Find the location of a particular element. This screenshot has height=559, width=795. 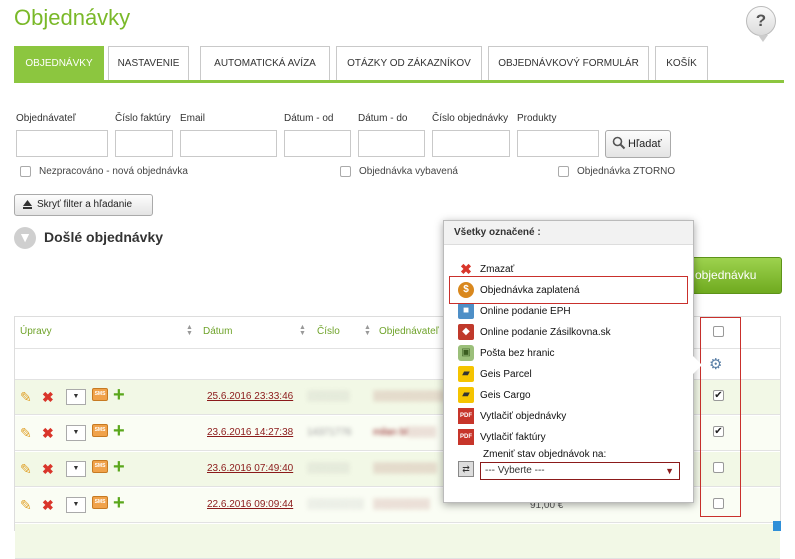

gear-icon: ⚙ is located at coordinates (715, 364).